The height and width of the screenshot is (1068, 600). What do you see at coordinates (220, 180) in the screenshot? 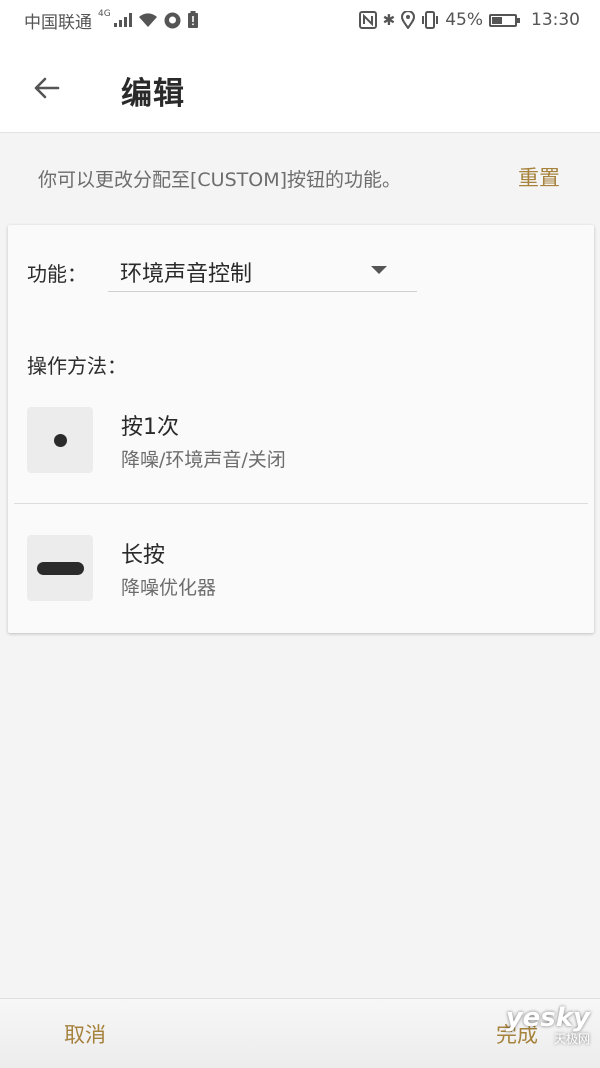
I see `info-text: 你可以更改分配至[CUSTOM]按钮的功能。` at bounding box center [220, 180].